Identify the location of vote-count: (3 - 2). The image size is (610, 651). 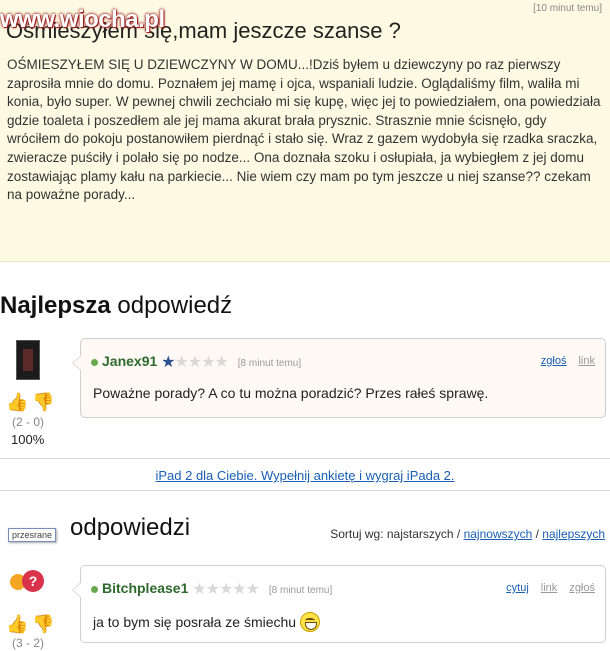
(28, 643).